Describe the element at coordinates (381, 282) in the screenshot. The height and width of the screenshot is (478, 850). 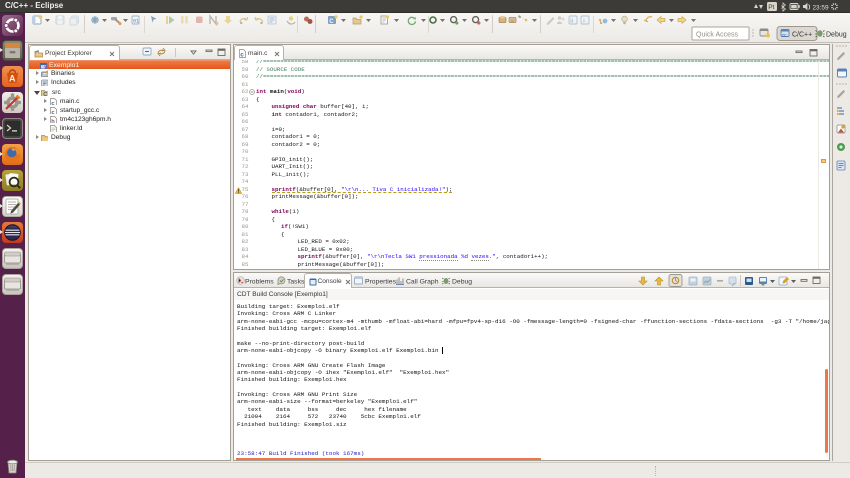
I see `svg-text: Properties` at that location.